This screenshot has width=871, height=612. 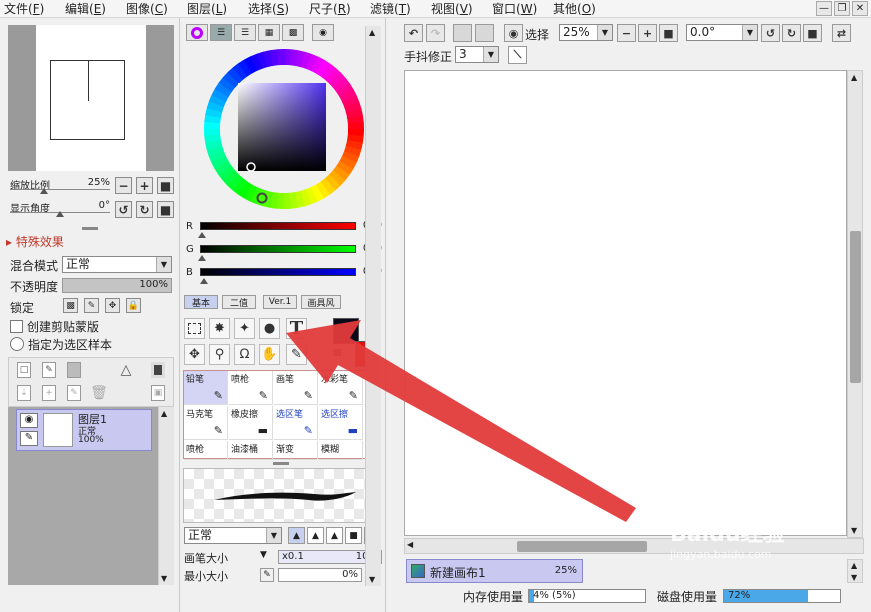 What do you see at coordinates (204, 281) in the screenshot?
I see `blue-slider-thumb` at bounding box center [204, 281].